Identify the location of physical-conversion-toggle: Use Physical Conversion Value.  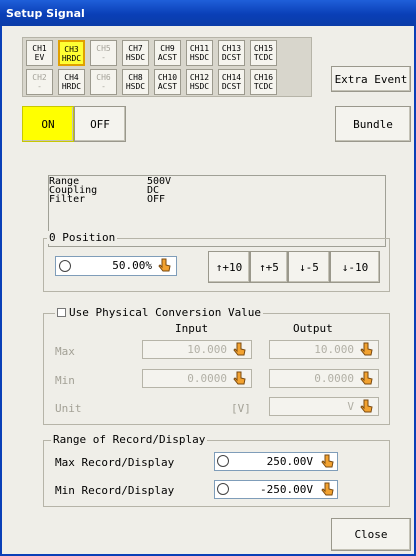
(159, 312).